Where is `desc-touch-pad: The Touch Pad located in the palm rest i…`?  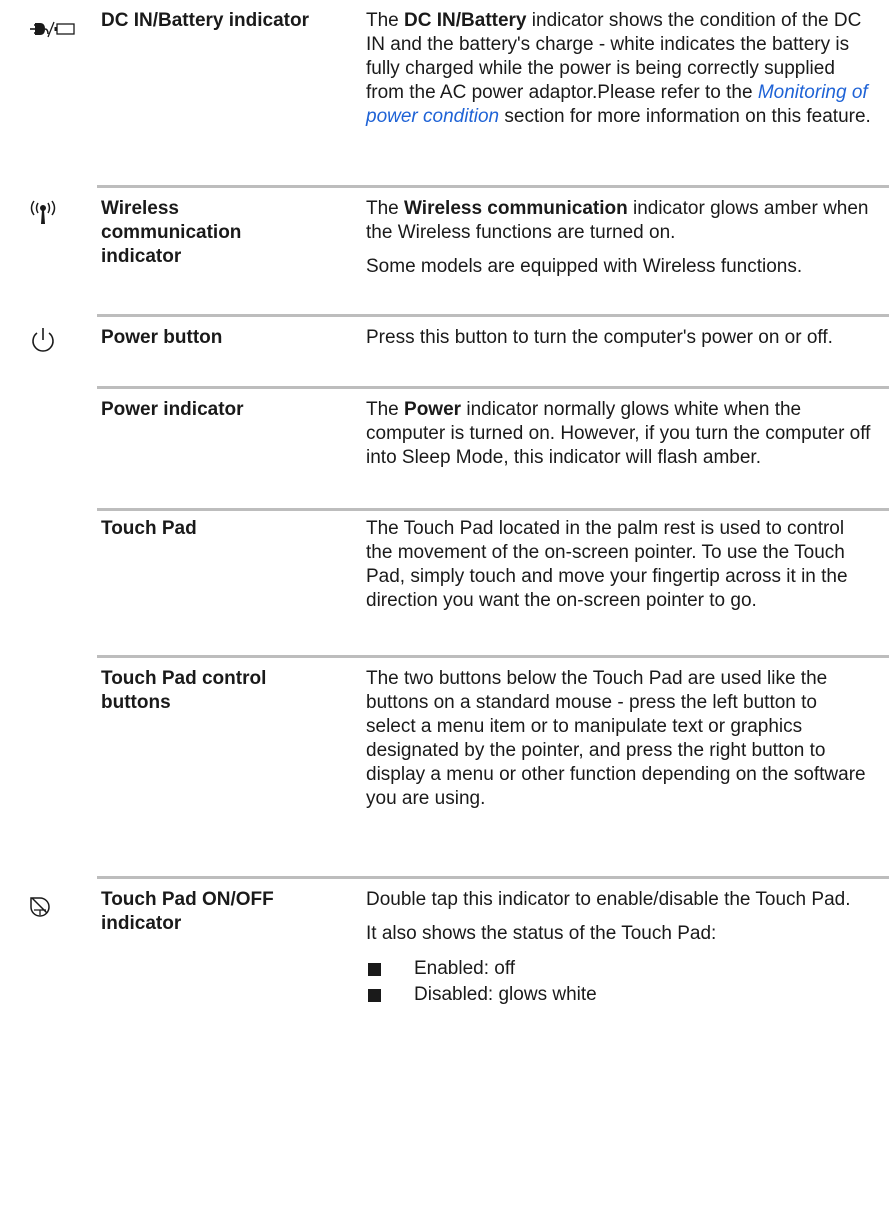 desc-touch-pad: The Touch Pad located in the palm rest i… is located at coordinates (607, 564).